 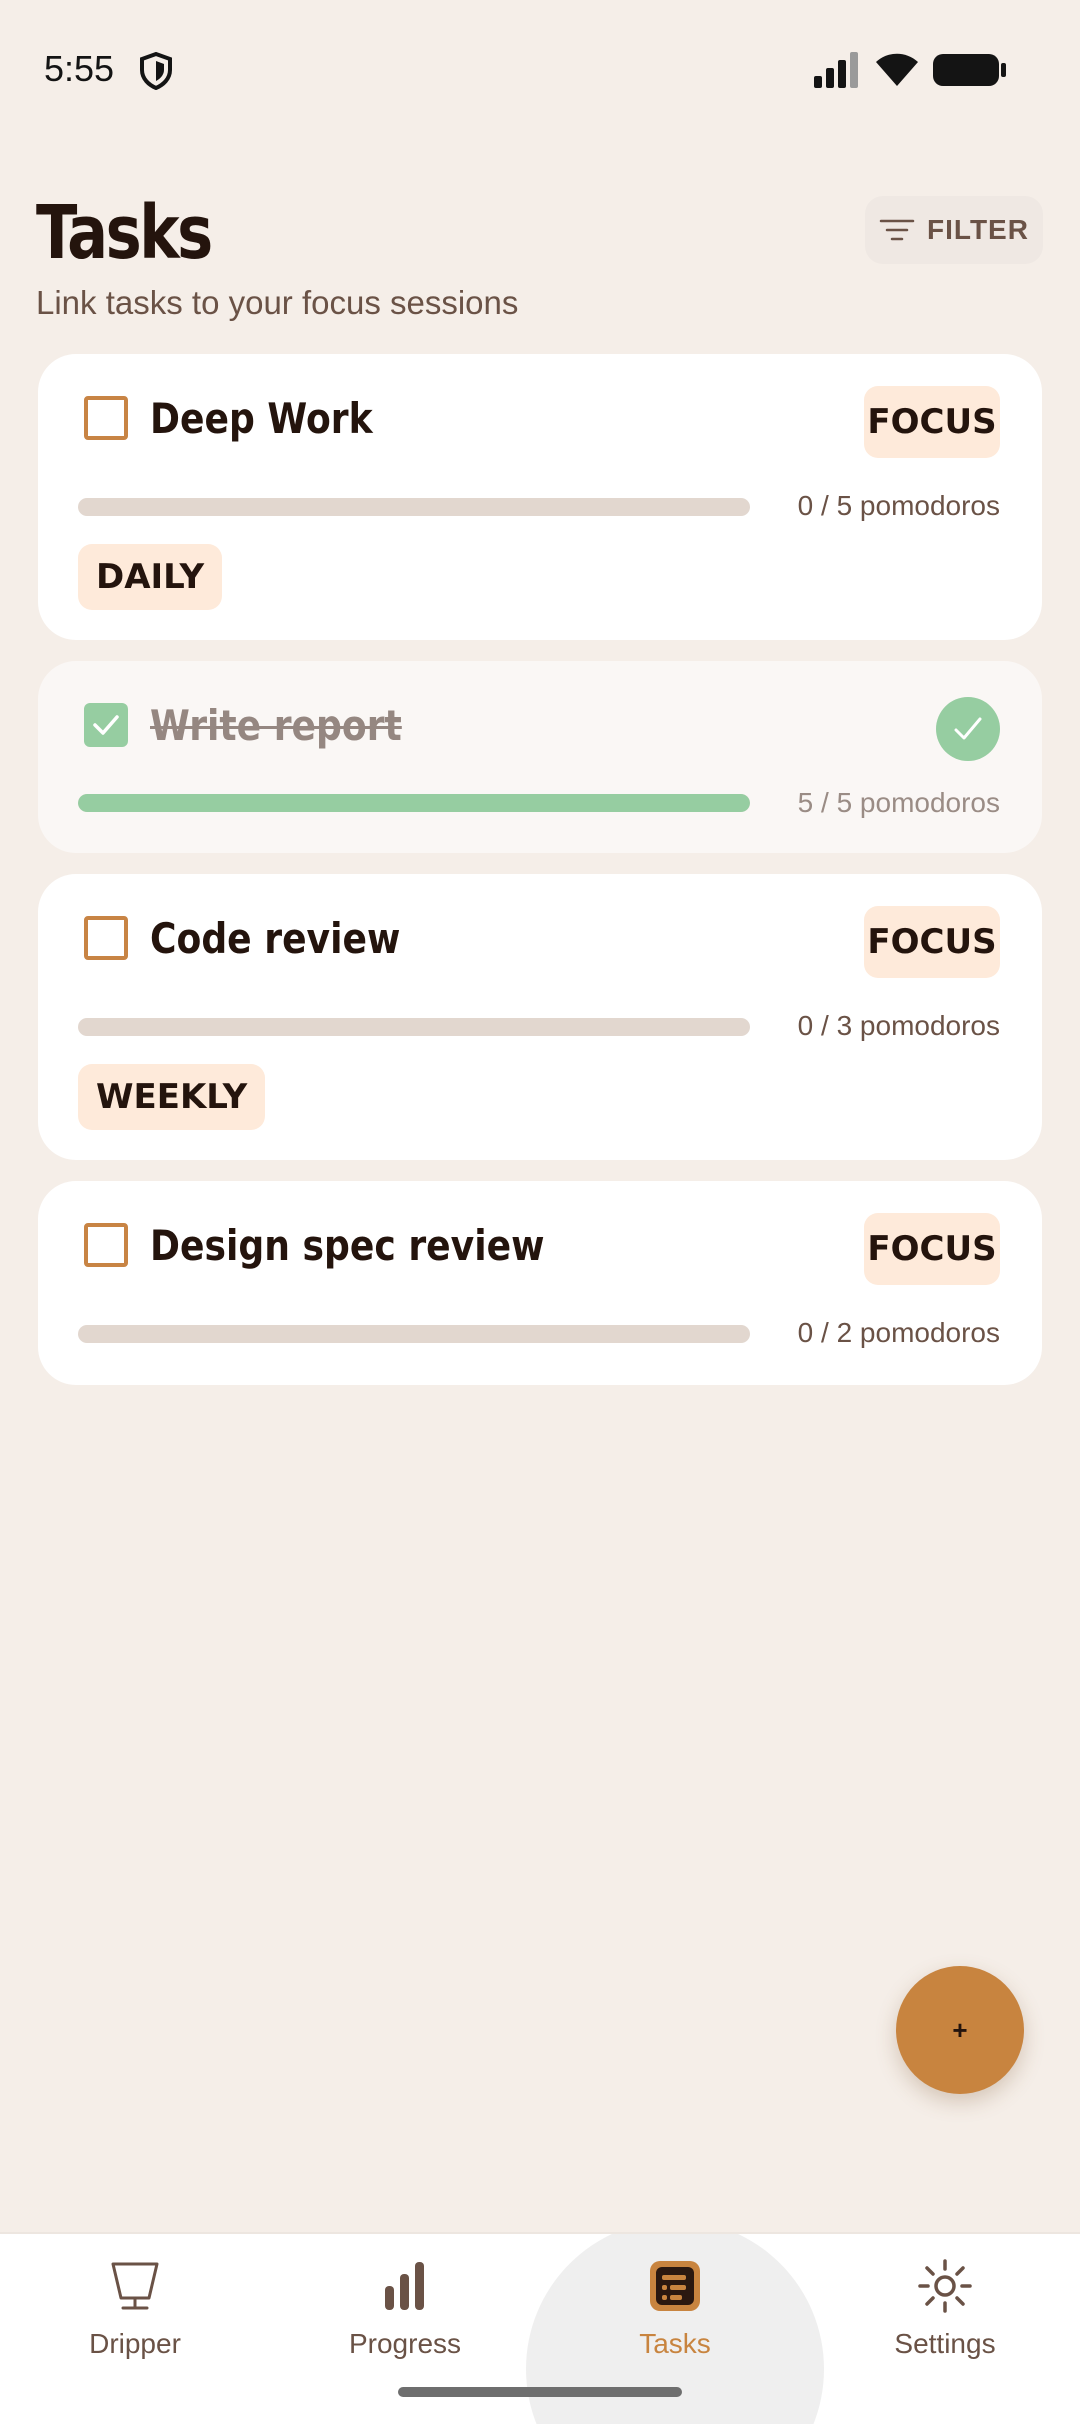 What do you see at coordinates (135, 2286) in the screenshot?
I see `dripper-icon` at bounding box center [135, 2286].